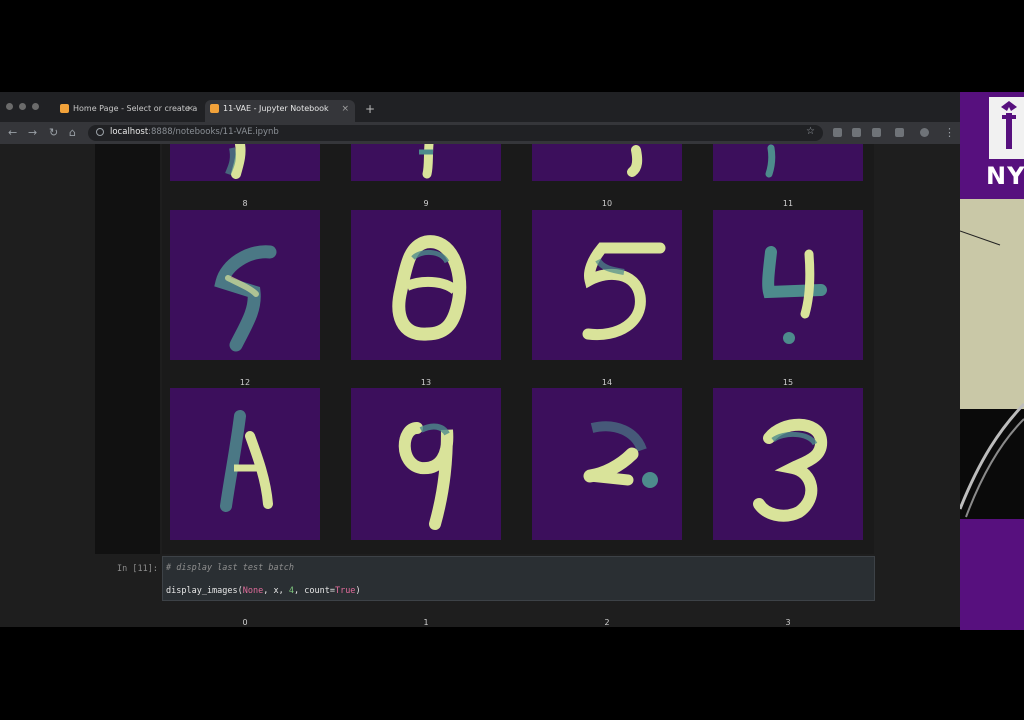 The height and width of the screenshot is (720, 1024). Describe the element at coordinates (32, 132) in the screenshot. I see `forward-icon: →` at that location.